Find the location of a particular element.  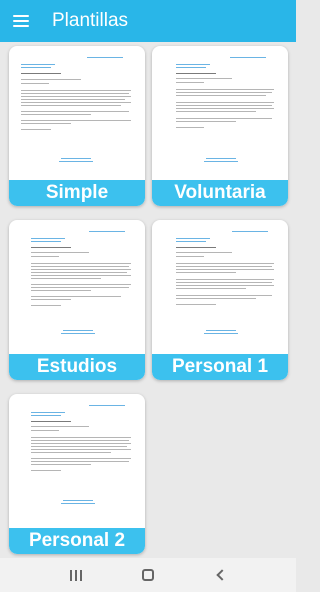

system-nav-bar is located at coordinates (148, 575).